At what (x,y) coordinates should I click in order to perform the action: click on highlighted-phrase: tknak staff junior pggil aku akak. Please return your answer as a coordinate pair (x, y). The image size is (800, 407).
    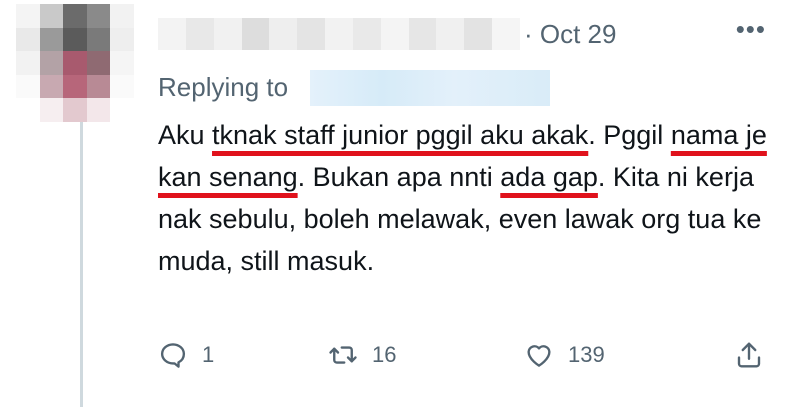
    Looking at the image, I should click on (400, 135).